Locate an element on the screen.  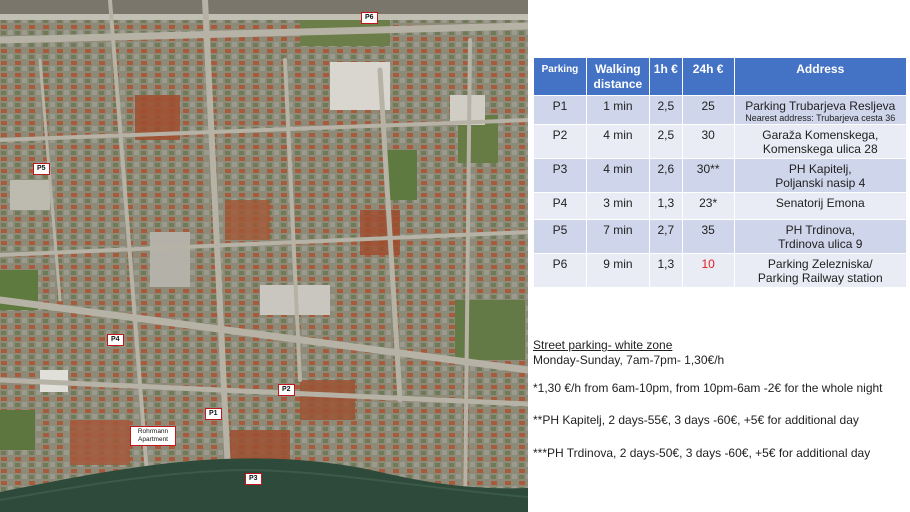
address-subline: Nearest address: Trubarjeva cesta 36 is located at coordinates (820, 118).